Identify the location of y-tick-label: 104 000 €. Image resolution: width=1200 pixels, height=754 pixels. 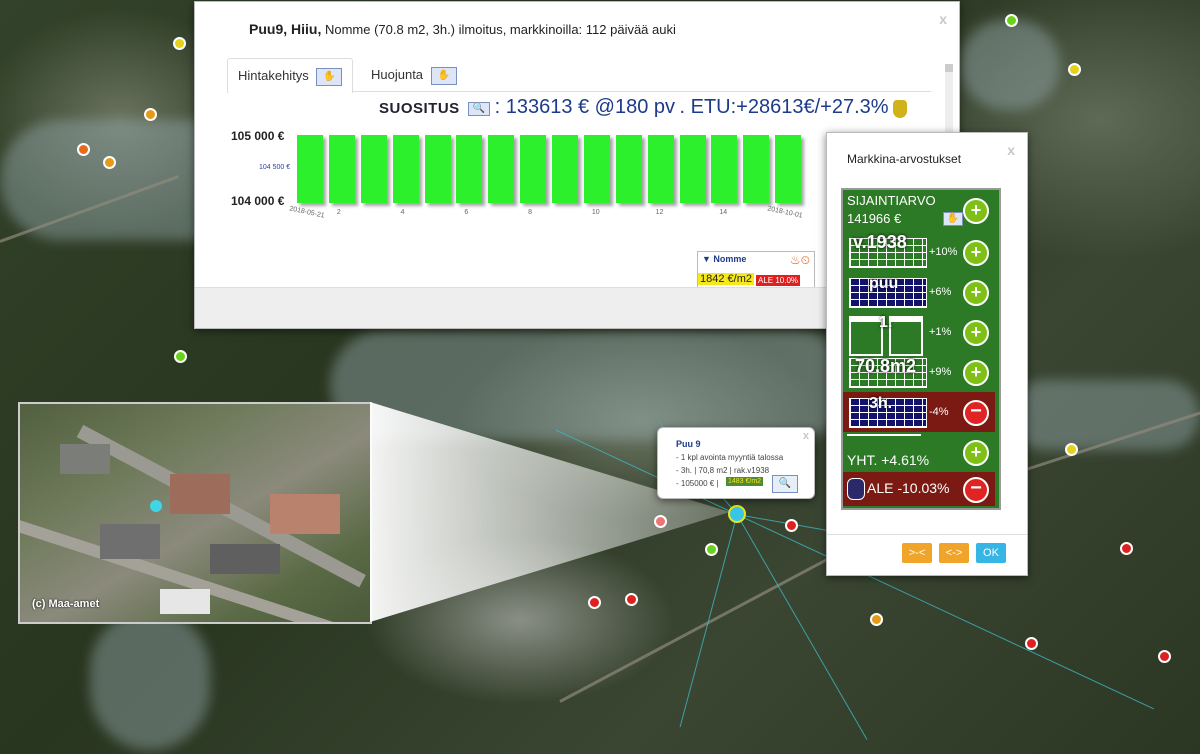
(258, 201).